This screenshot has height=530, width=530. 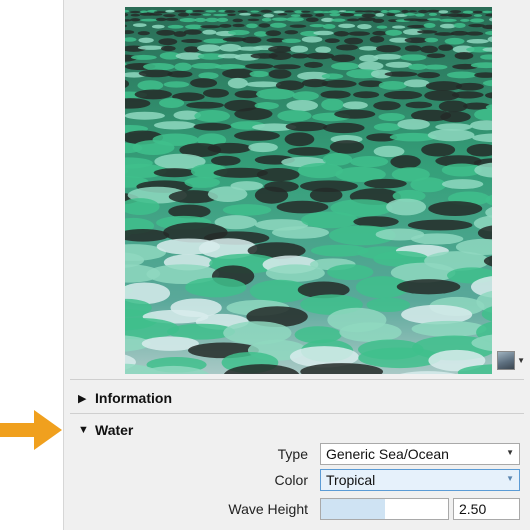 I want to click on color-dropdown-value: Tropical, so click(x=351, y=480).